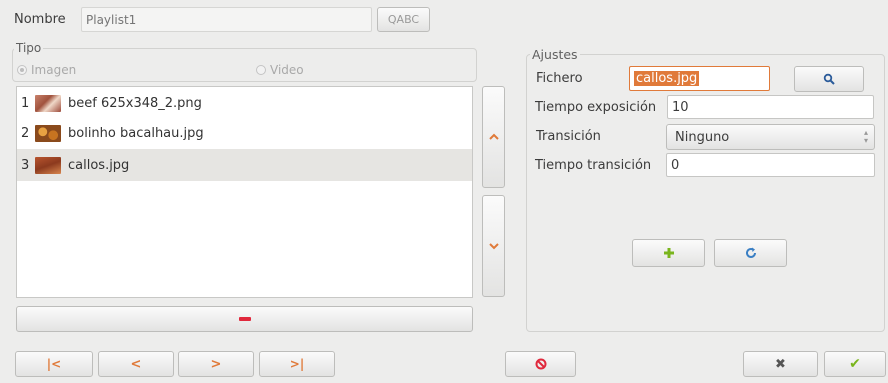 This screenshot has height=383, width=888. Describe the element at coordinates (287, 70) in the screenshot. I see `radio-video-label: Video` at that location.